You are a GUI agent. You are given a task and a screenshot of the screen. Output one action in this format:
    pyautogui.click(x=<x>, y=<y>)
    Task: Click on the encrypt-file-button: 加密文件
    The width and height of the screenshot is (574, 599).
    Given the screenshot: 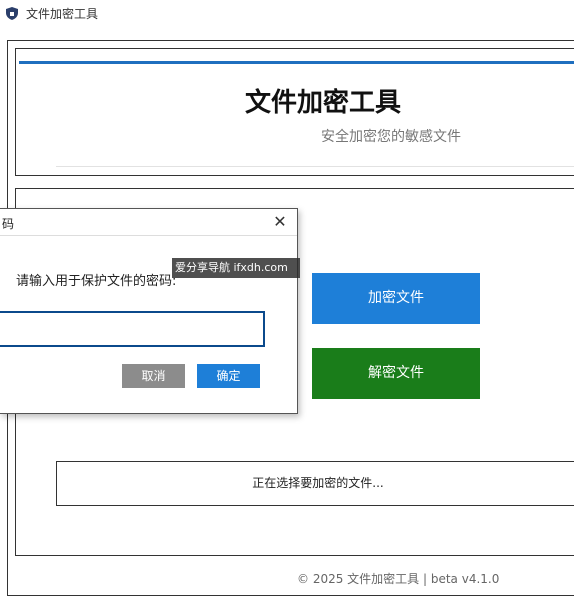 What is the action you would take?
    pyautogui.click(x=396, y=298)
    